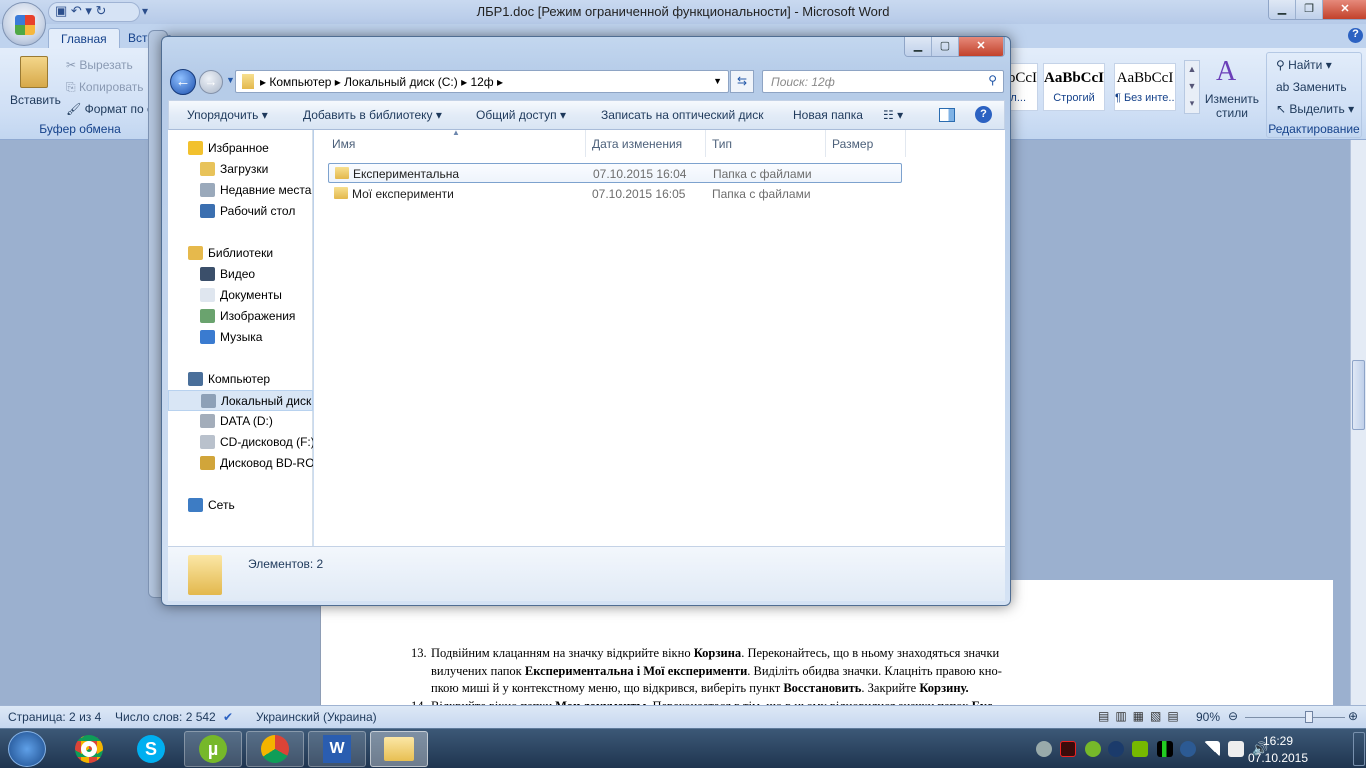  What do you see at coordinates (165, 717) in the screenshot?
I see `word-count: Число слов: 2 542` at bounding box center [165, 717].